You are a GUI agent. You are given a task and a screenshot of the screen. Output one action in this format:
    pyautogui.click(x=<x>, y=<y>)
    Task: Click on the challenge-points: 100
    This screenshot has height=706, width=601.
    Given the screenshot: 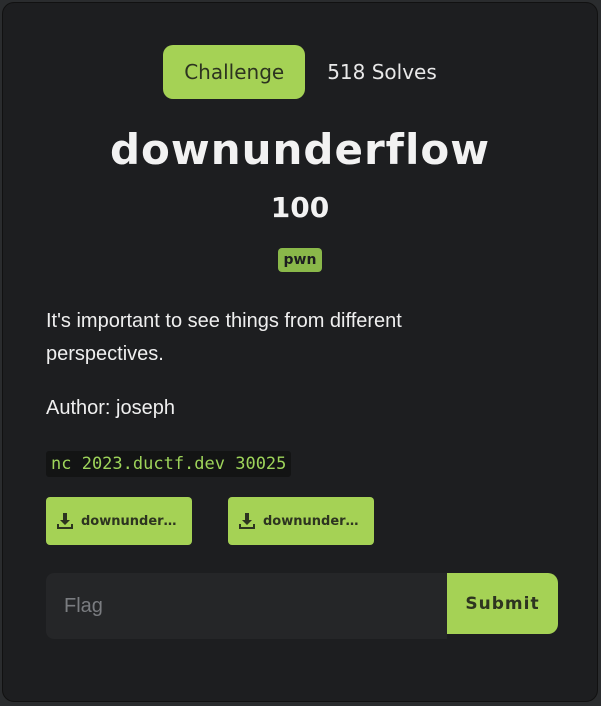 What is the action you would take?
    pyautogui.click(x=300, y=207)
    